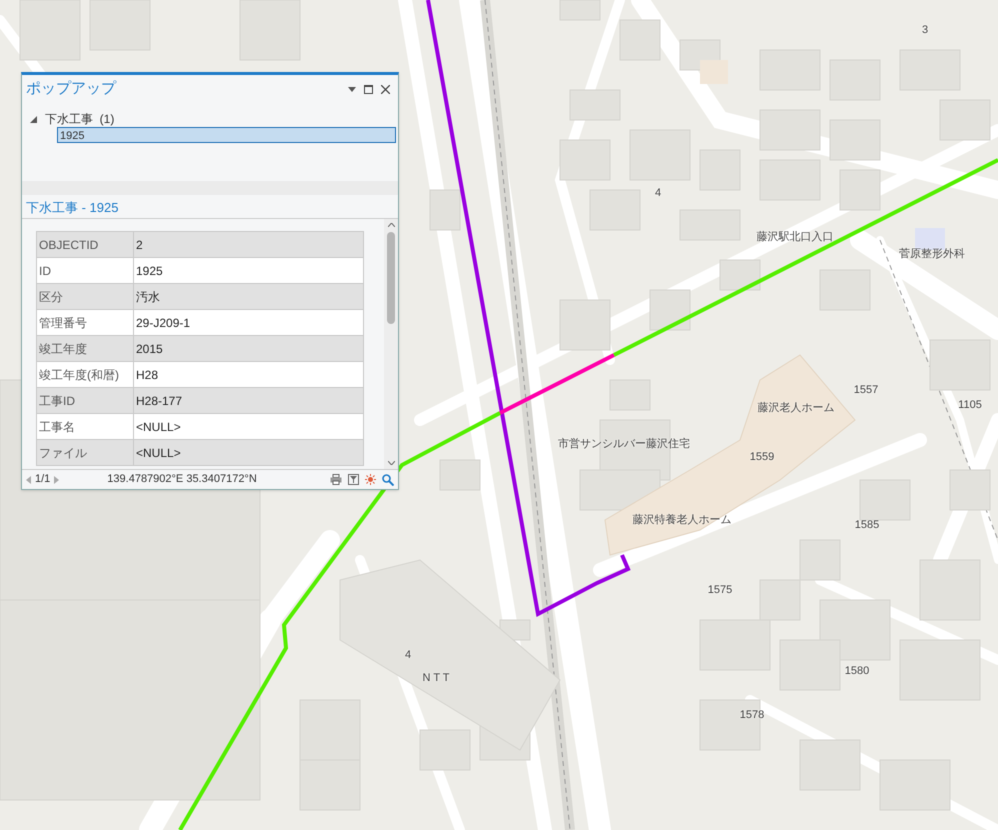 The image size is (998, 830). I want to click on map-label: 菅原整形外科, so click(932, 254).